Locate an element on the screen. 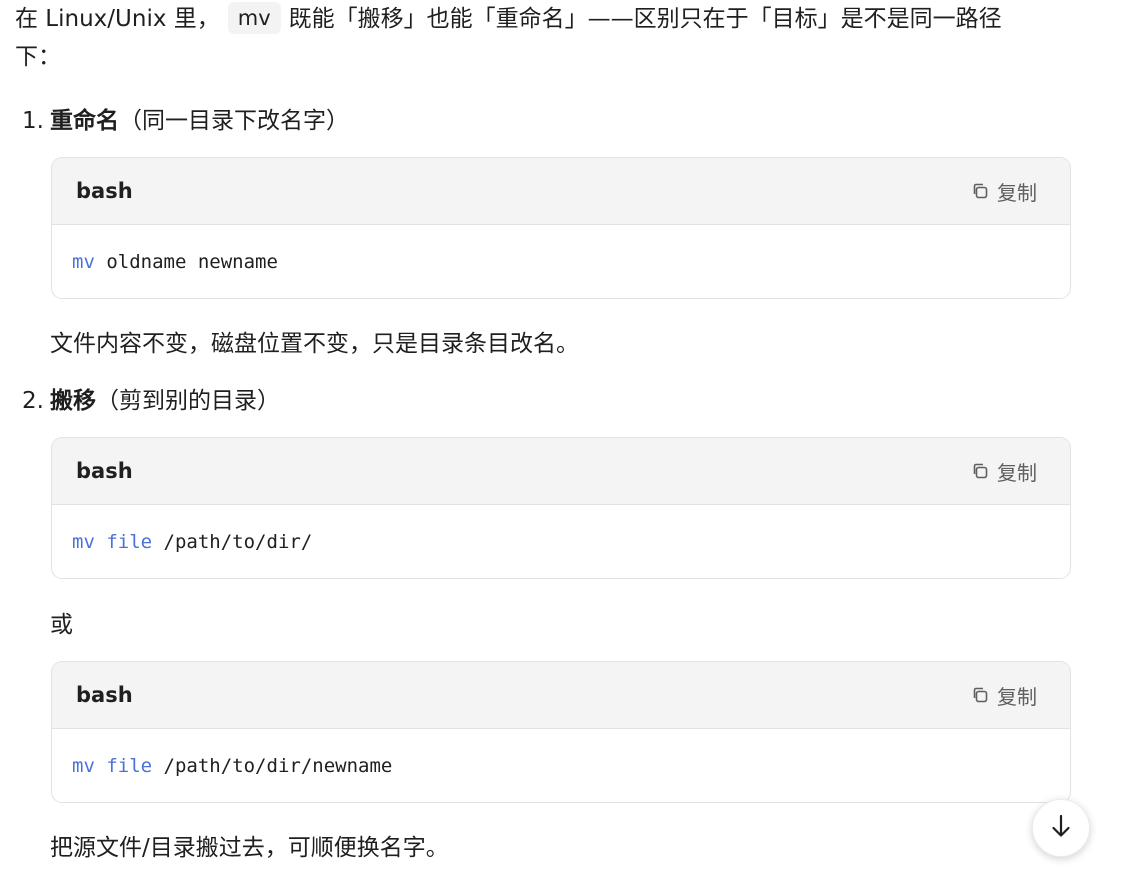 The height and width of the screenshot is (870, 1140). list-number: 2. is located at coordinates (33, 401).